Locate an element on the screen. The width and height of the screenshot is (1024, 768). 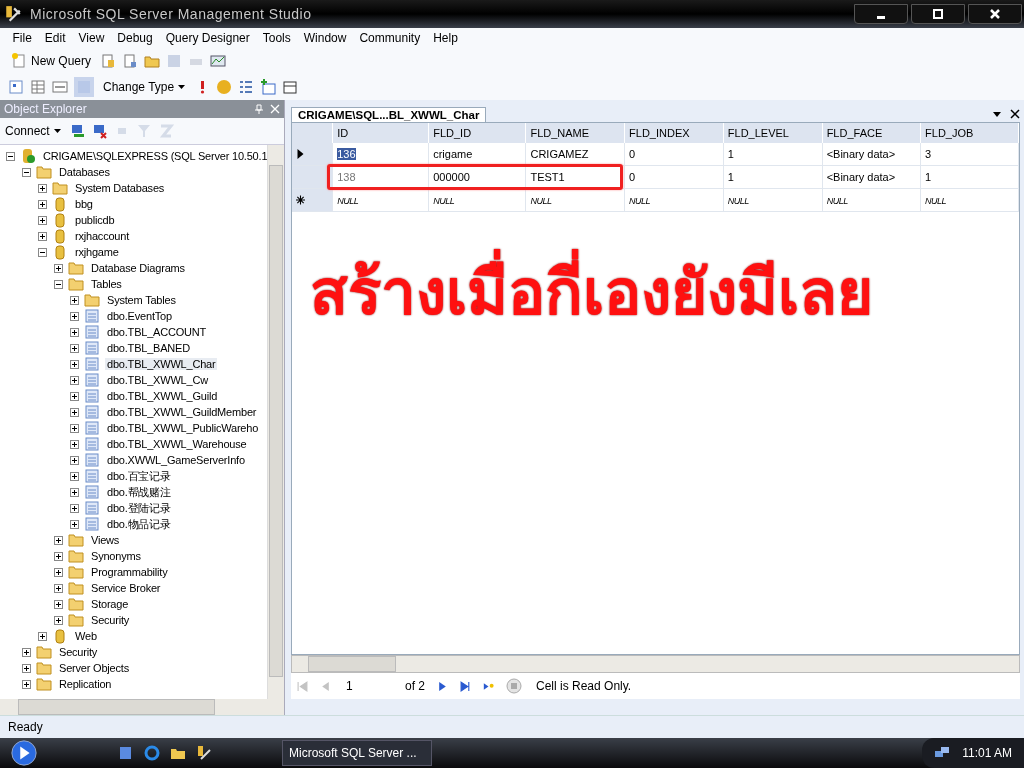
tree-item: Databases is located at coordinates (84, 172).